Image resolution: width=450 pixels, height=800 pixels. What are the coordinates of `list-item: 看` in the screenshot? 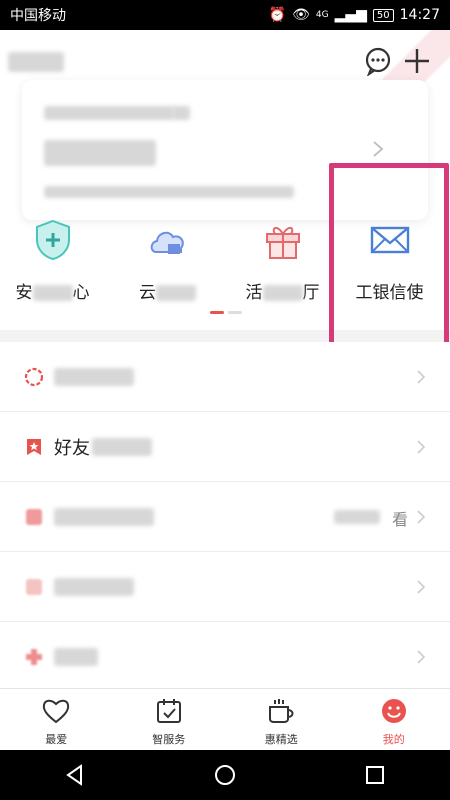 It's located at (225, 517).